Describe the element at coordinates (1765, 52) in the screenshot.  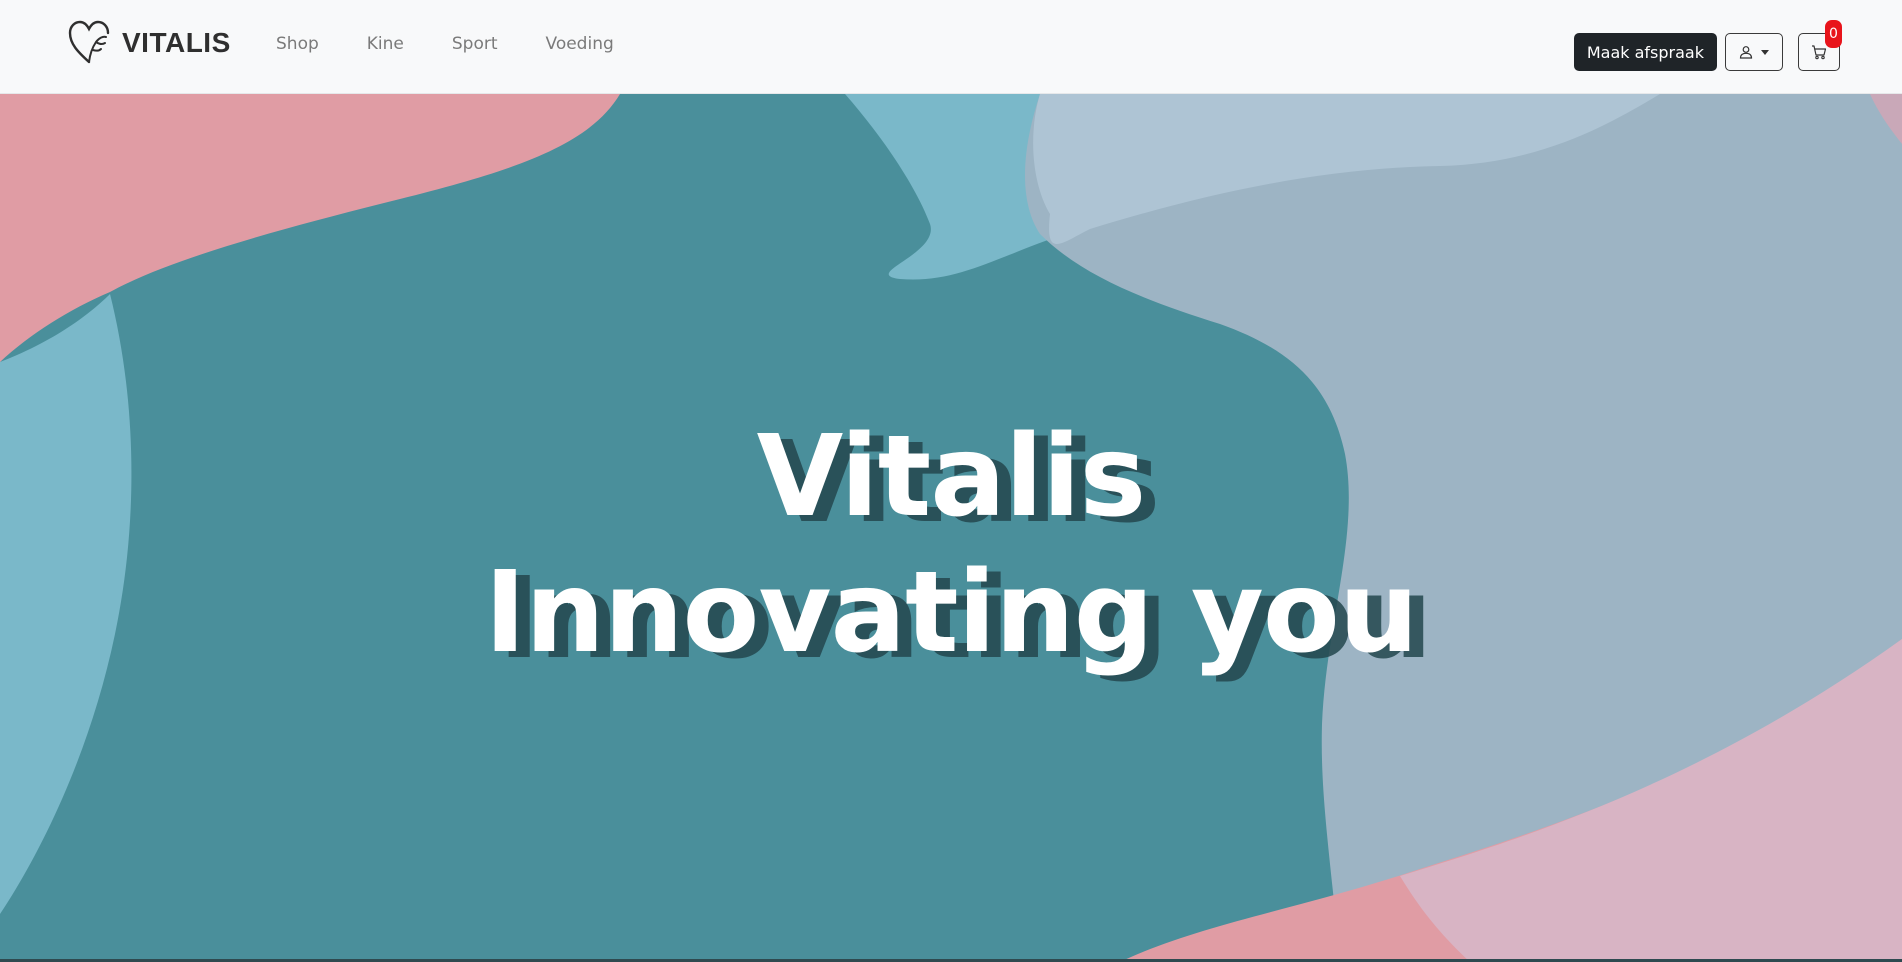
I see `chevron-down-icon` at that location.